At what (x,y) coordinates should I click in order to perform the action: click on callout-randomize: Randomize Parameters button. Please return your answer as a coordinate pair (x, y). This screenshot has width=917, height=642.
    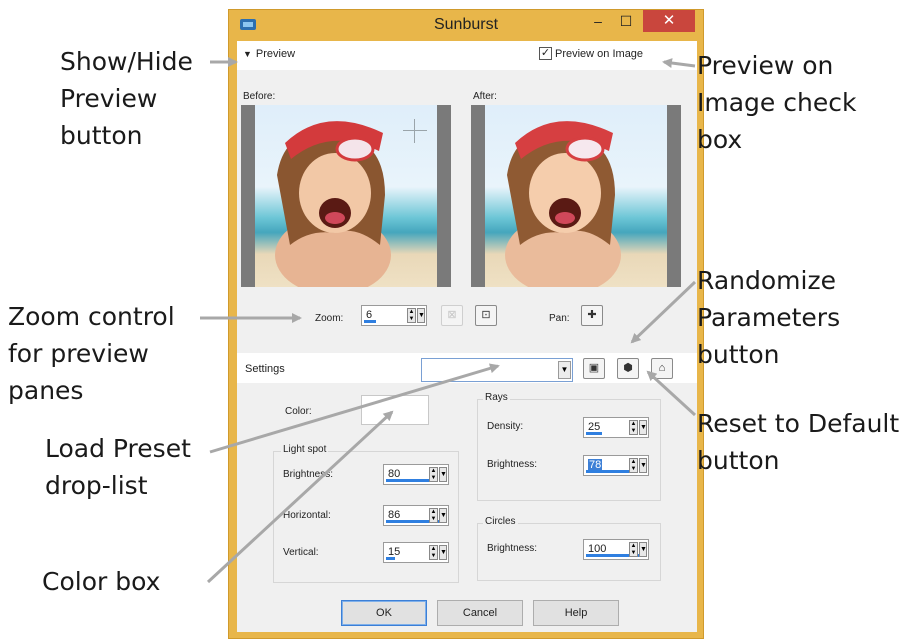
    Looking at the image, I should click on (769, 317).